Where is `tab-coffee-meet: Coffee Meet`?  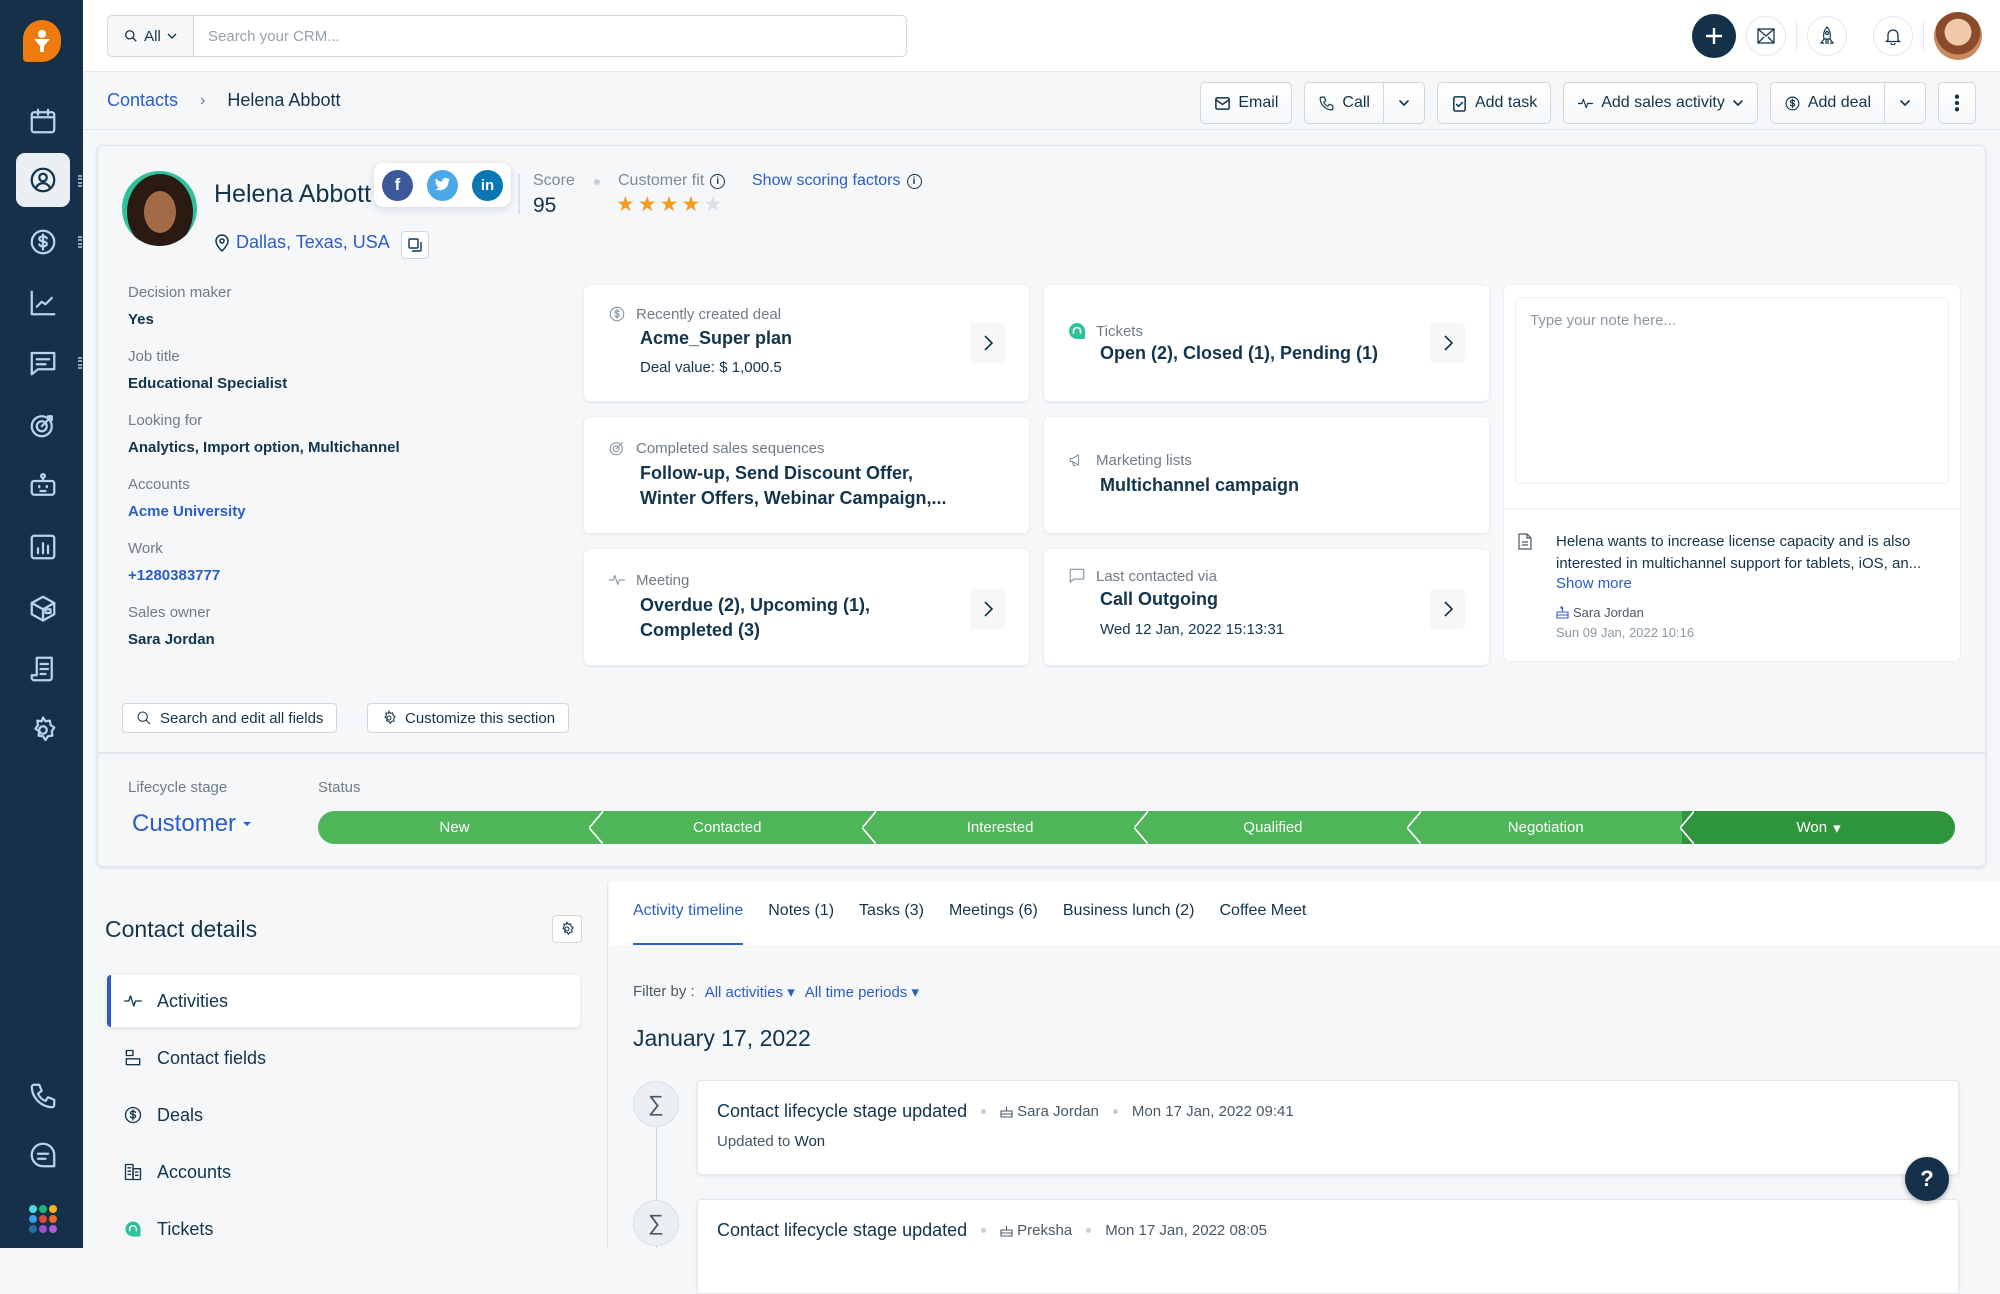 tab-coffee-meet: Coffee Meet is located at coordinates (1263, 913).